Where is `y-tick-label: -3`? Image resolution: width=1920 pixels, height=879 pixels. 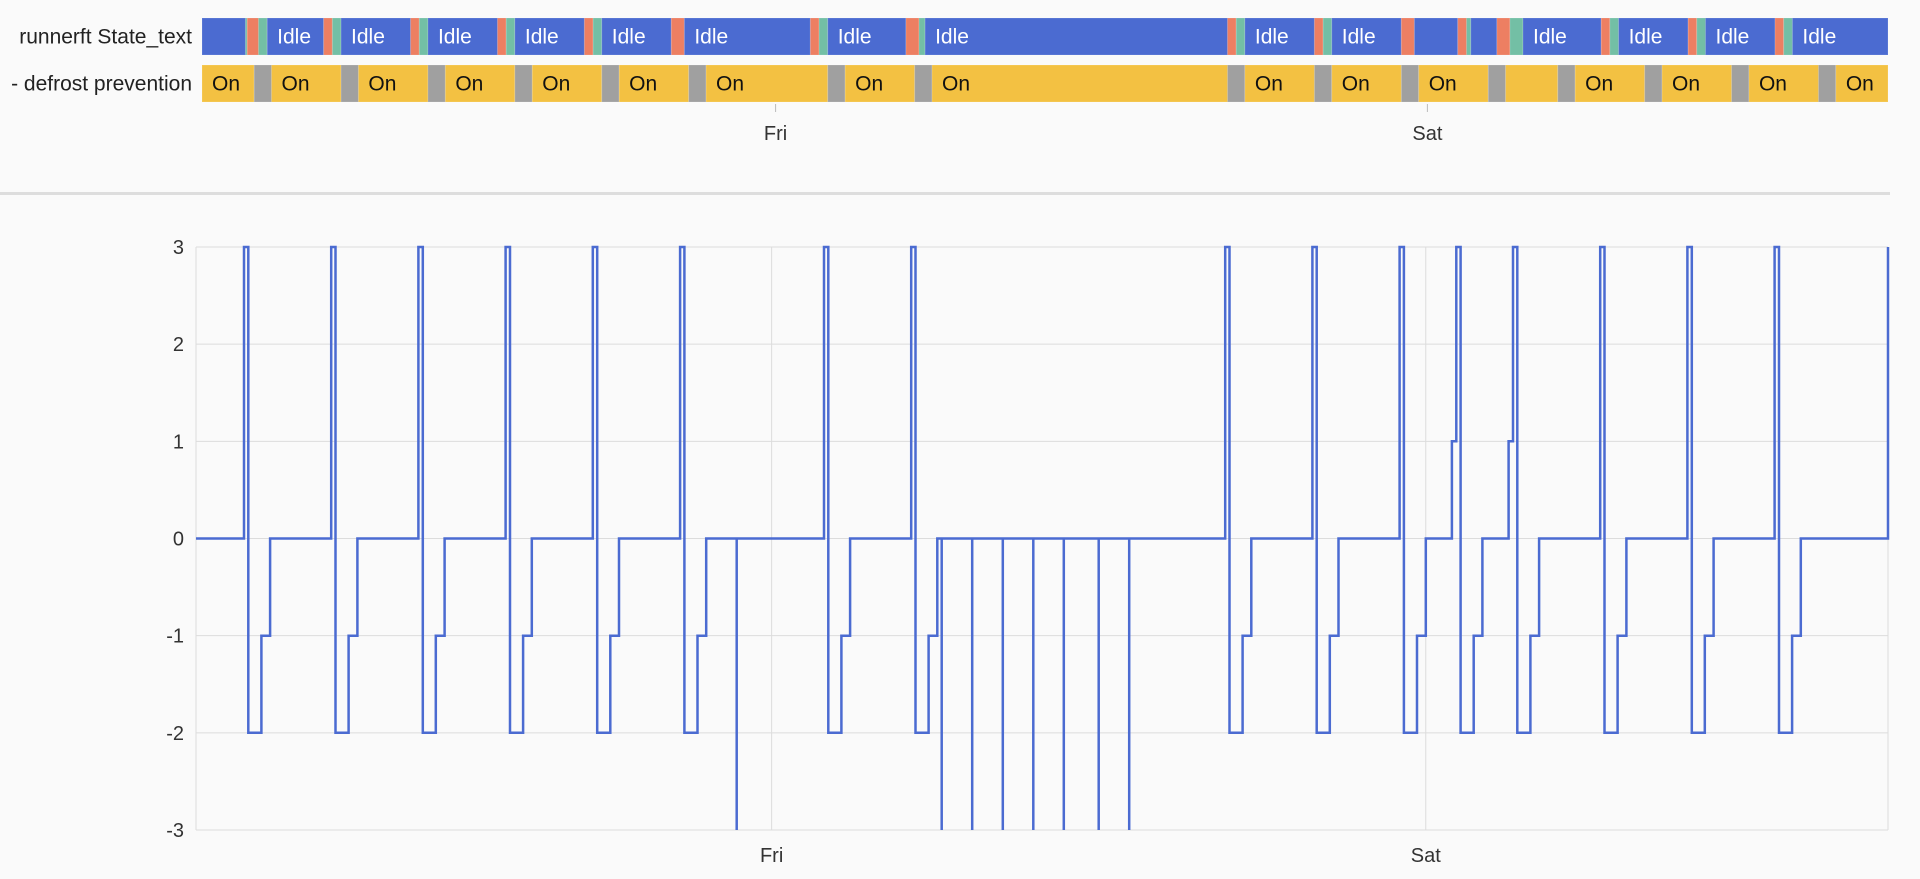 y-tick-label: -3 is located at coordinates (175, 831).